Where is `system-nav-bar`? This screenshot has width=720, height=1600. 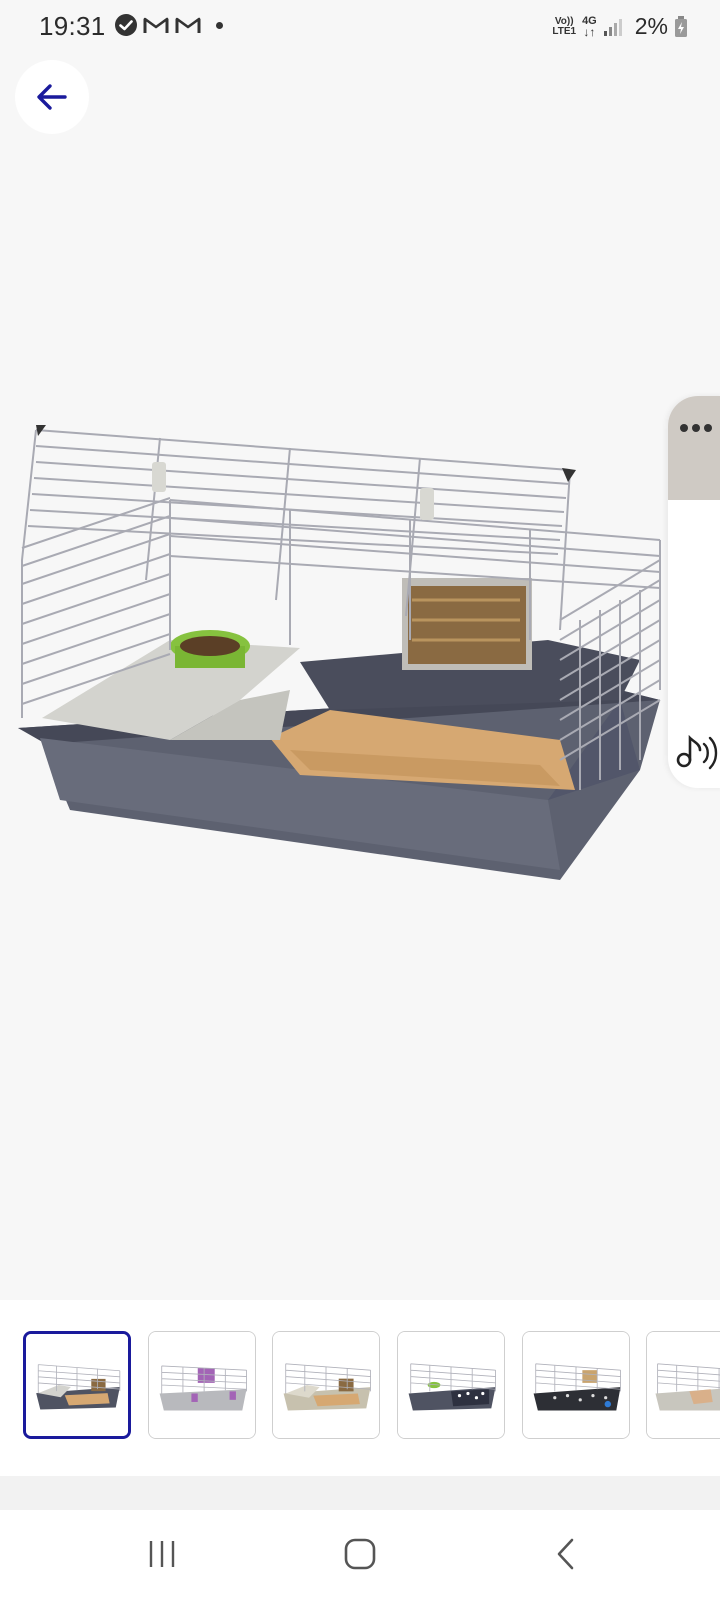 system-nav-bar is located at coordinates (360, 1555).